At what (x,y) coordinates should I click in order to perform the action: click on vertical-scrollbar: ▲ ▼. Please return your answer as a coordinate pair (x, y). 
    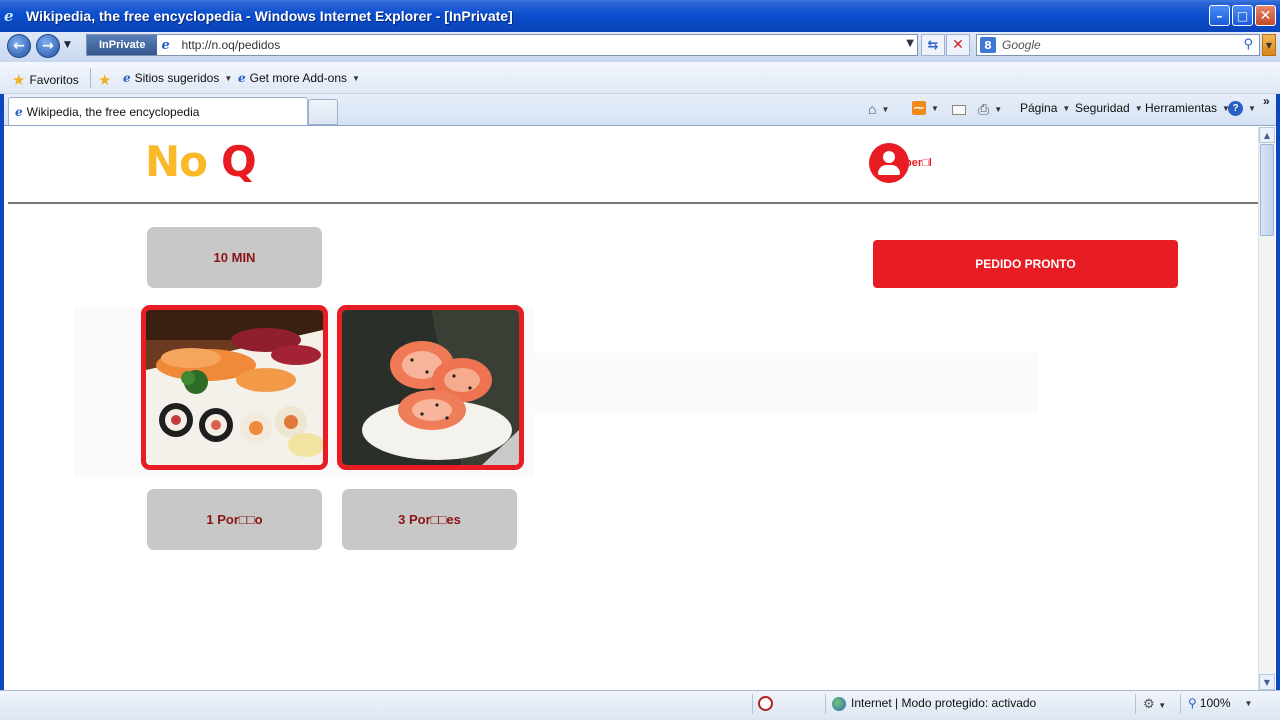
    Looking at the image, I should click on (1266, 408).